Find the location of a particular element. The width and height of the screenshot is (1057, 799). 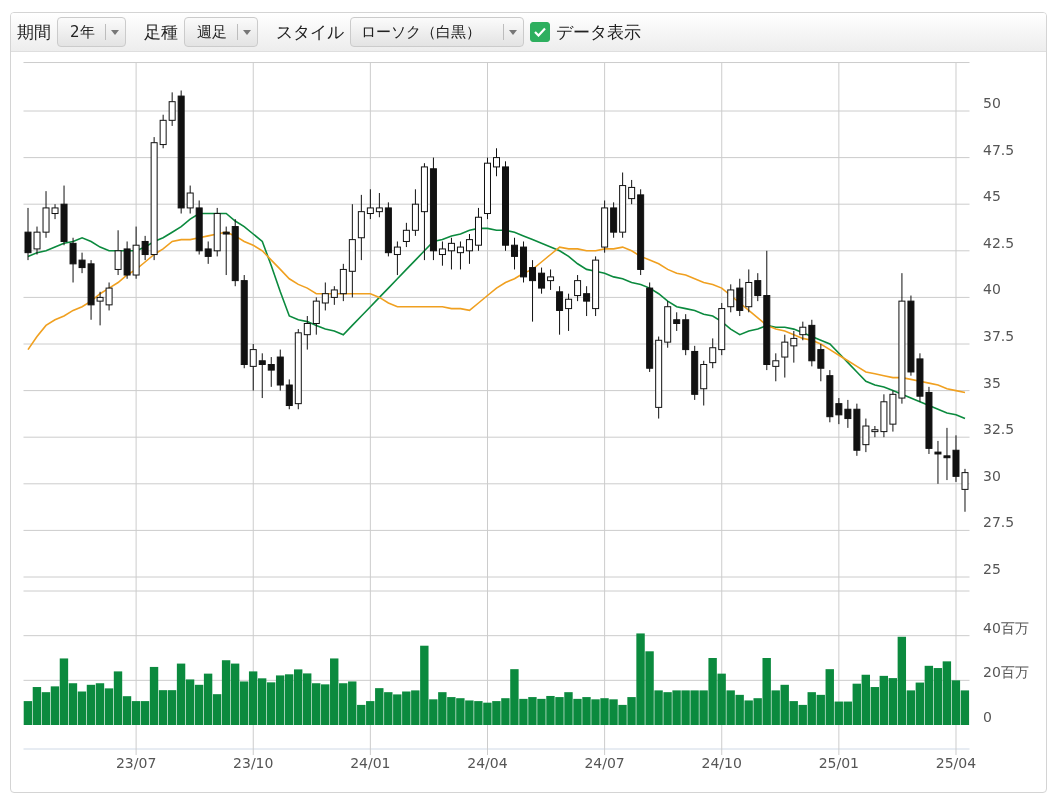

axis-label: 25 is located at coordinates (992, 569).